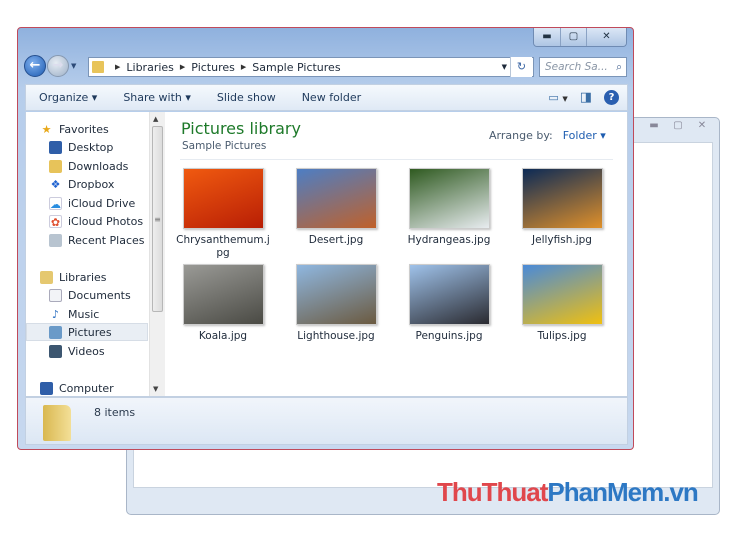 This screenshot has height=537, width=730. I want to click on bg-close-button: ✕, so click(702, 125).